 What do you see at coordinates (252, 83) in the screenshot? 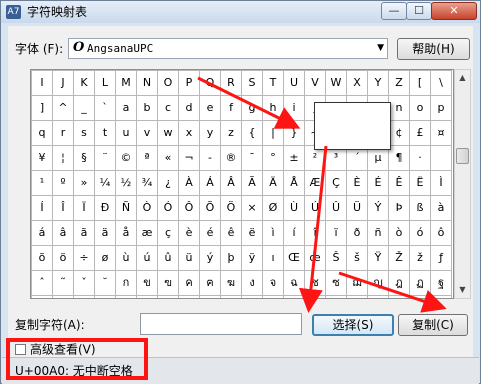
I see `character-cell: S` at bounding box center [252, 83].